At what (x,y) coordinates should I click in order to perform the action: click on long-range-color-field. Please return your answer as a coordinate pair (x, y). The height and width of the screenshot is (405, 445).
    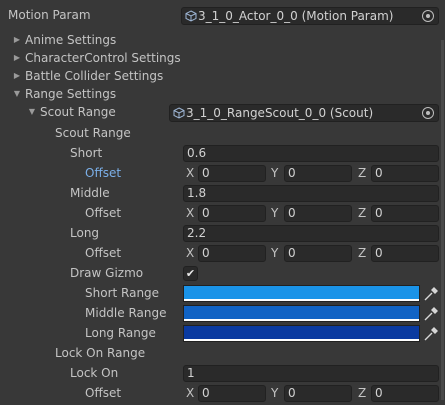
    Looking at the image, I should click on (301, 333).